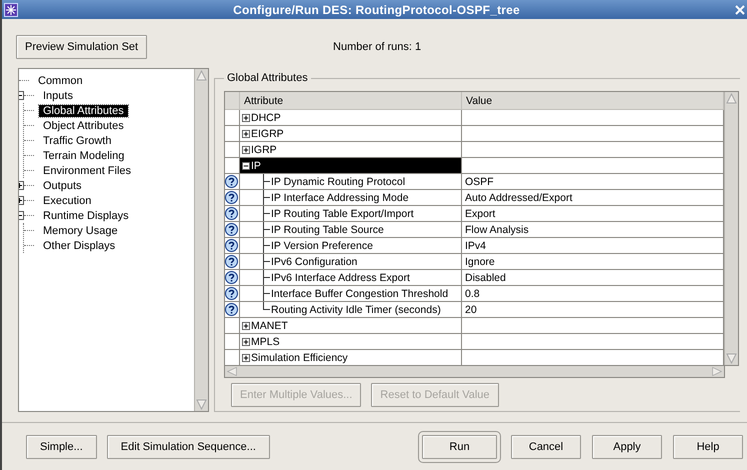  What do you see at coordinates (322, 246) in the screenshot?
I see `table-cell: IP Version Preference` at bounding box center [322, 246].